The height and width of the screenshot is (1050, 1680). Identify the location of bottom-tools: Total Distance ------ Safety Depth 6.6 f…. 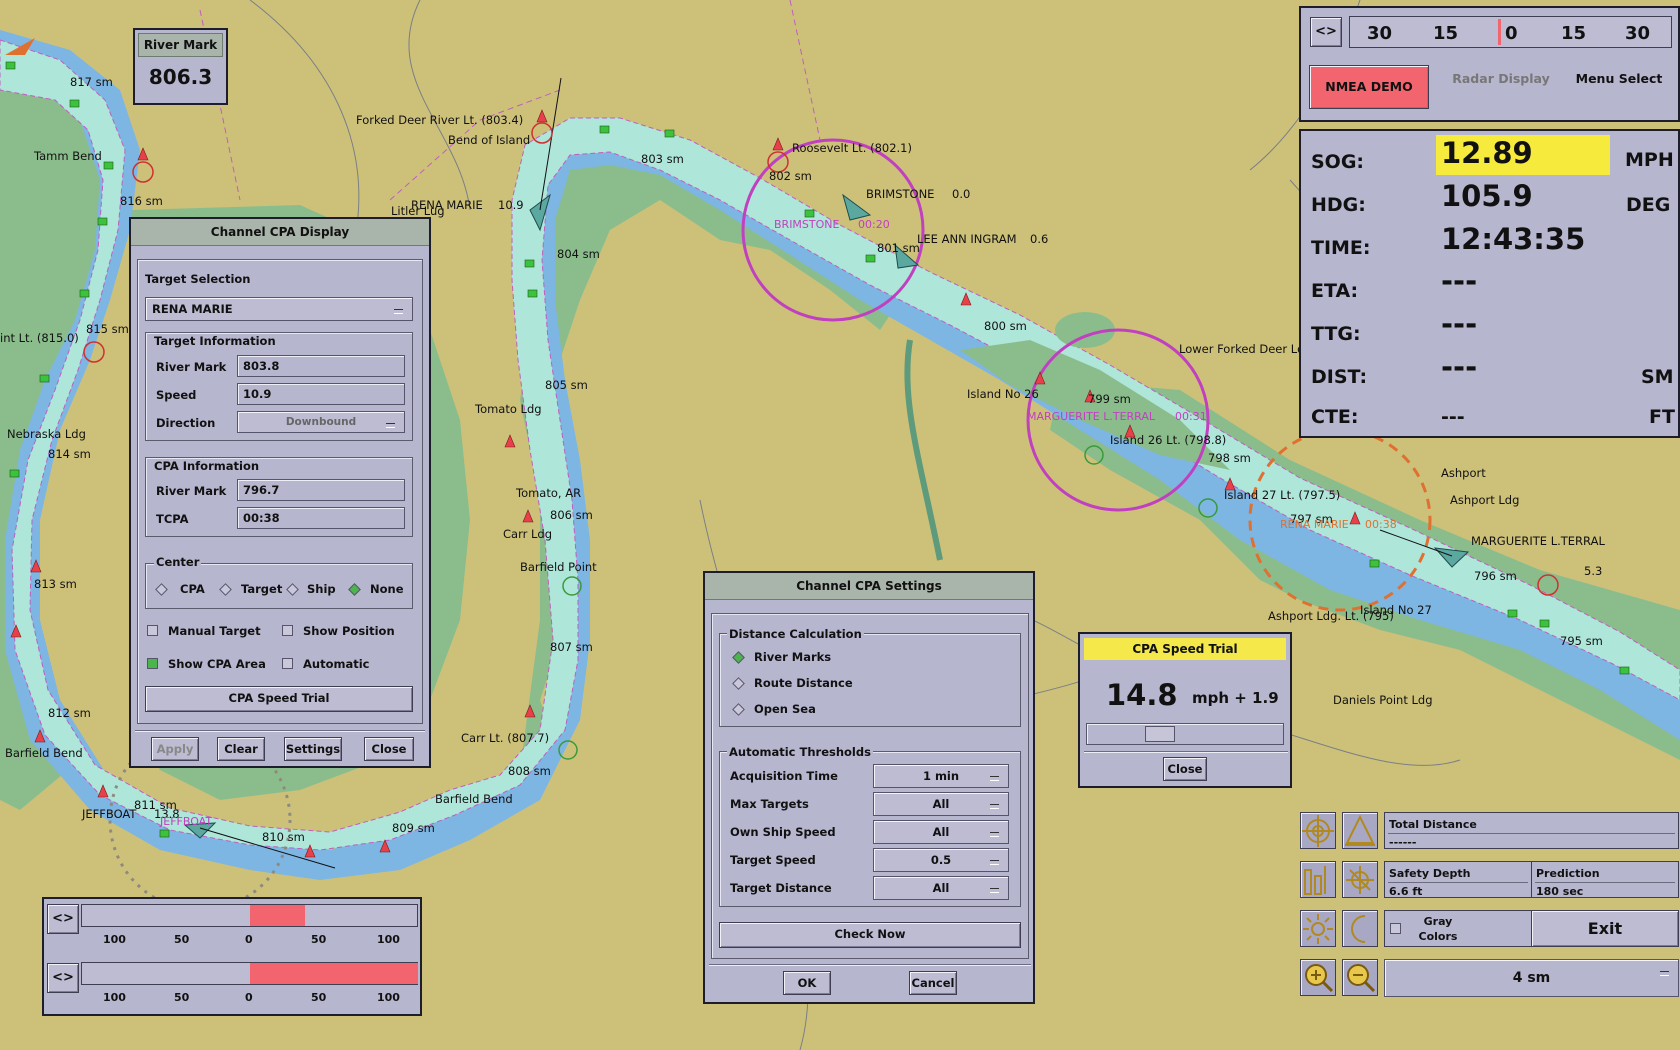
(1489, 905).